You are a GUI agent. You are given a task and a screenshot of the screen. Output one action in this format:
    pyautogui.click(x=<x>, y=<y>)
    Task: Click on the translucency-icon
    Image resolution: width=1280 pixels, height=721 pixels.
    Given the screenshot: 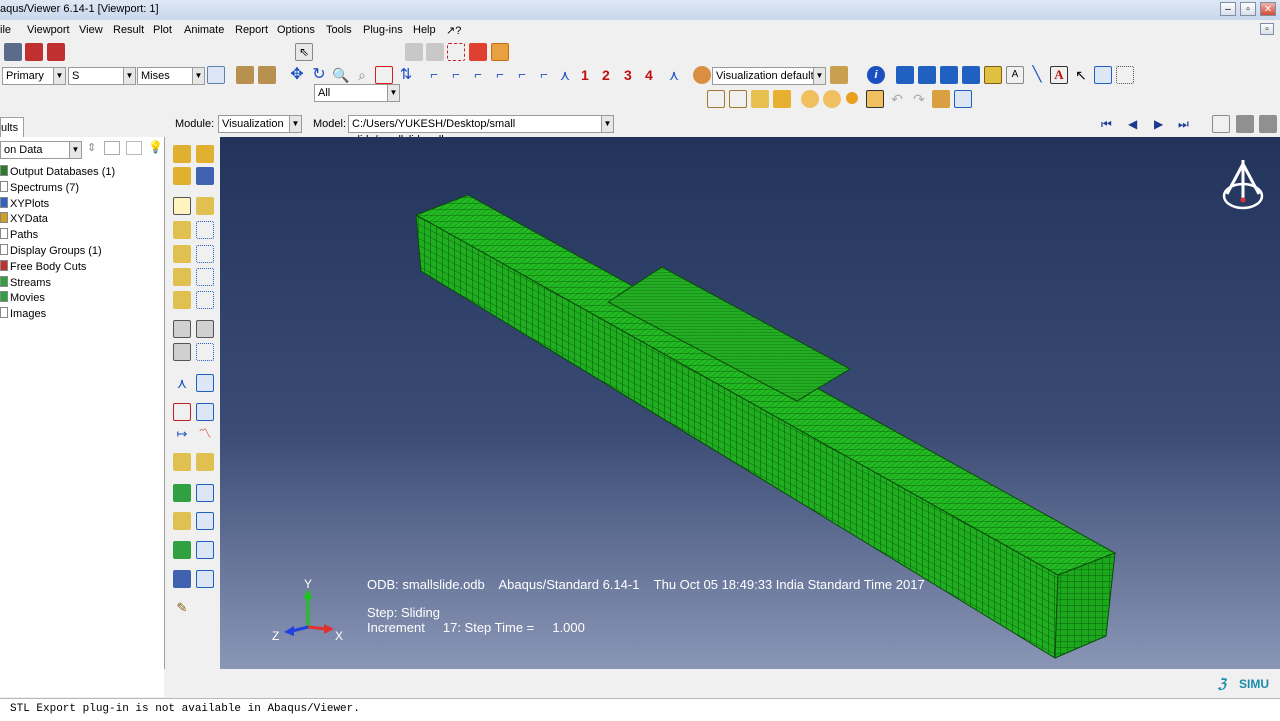 What is the action you would take?
    pyautogui.click(x=810, y=99)
    